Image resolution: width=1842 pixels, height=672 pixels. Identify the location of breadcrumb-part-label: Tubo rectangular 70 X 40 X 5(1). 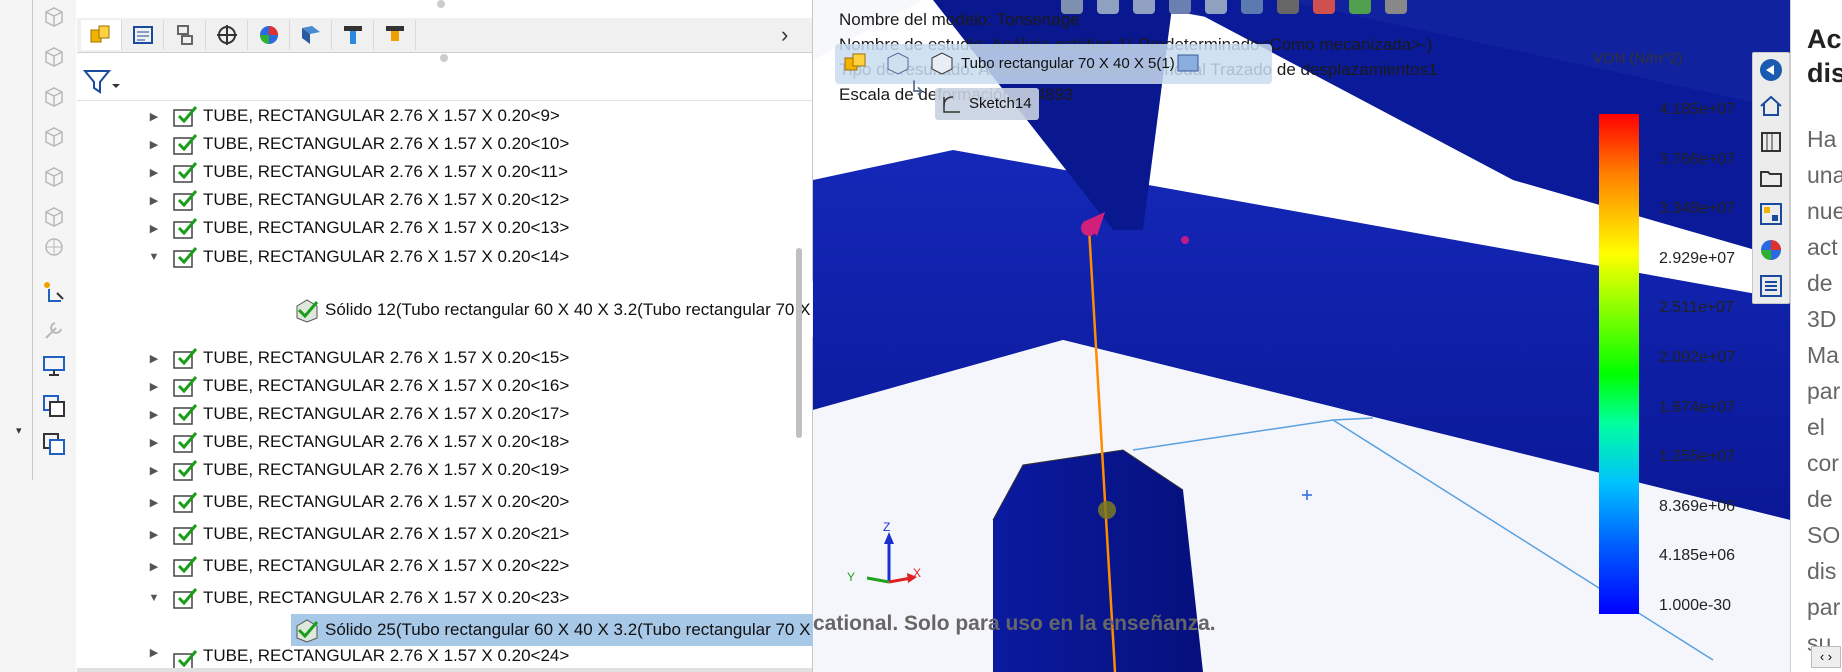
(1068, 63).